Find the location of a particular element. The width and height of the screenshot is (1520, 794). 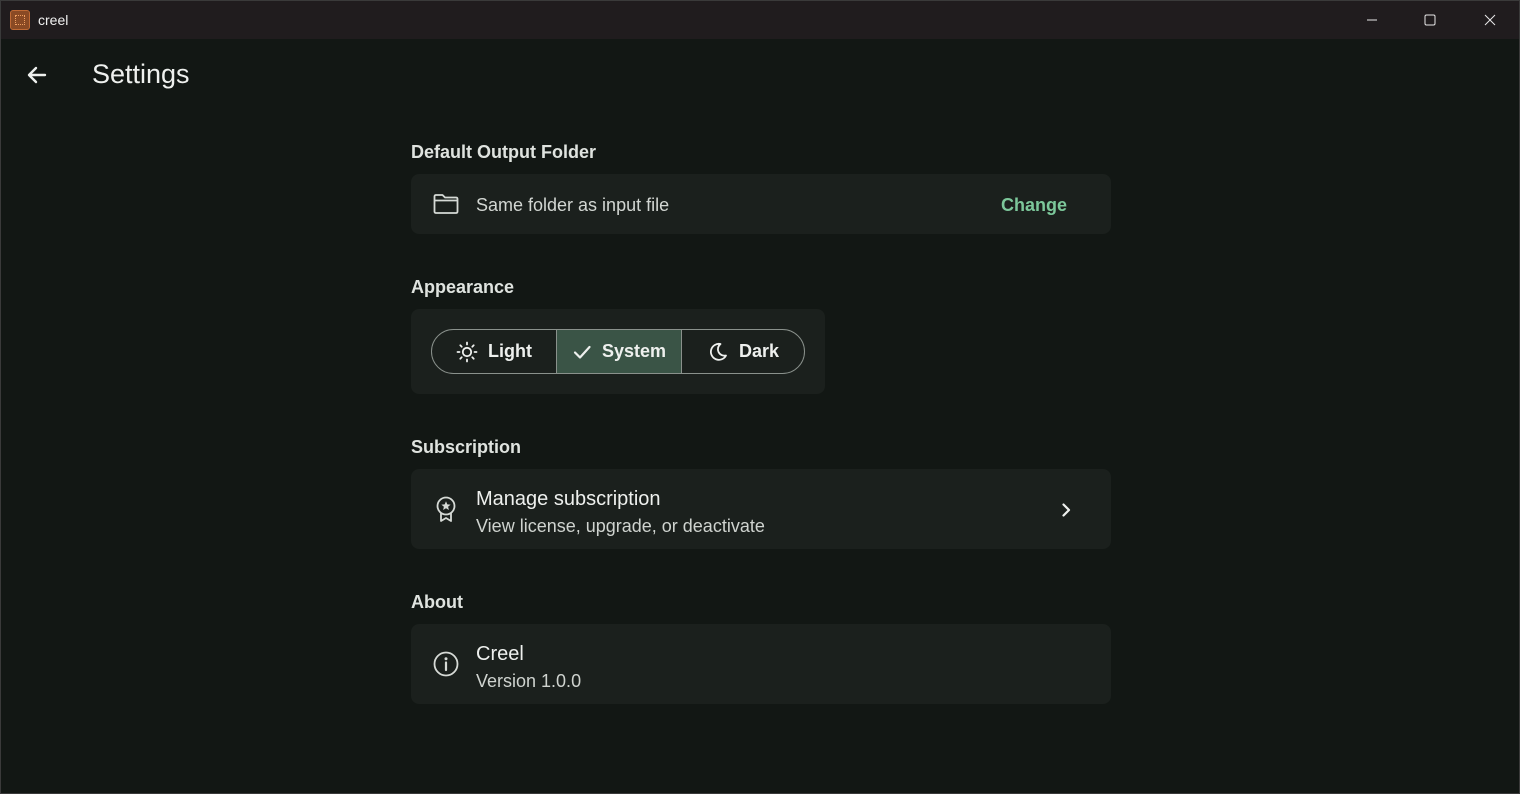

theme-option-dark: Dark is located at coordinates (742, 351).